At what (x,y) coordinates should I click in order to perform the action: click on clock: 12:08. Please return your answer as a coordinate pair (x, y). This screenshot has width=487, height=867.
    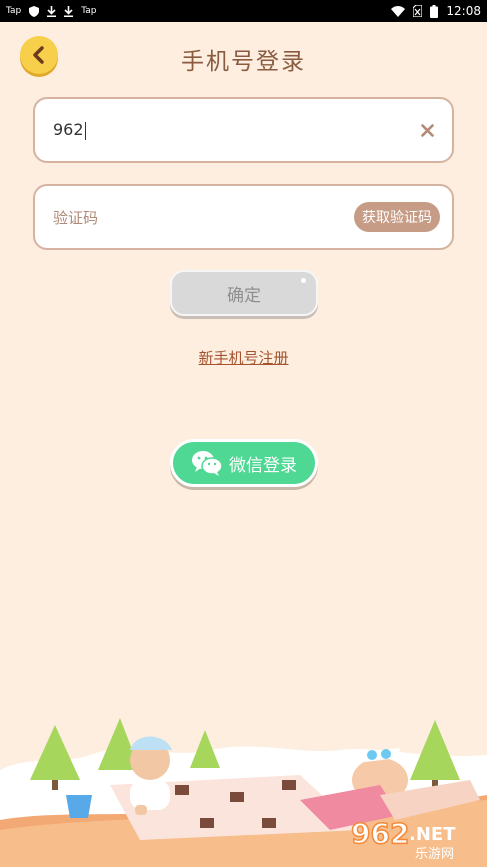
    Looking at the image, I should click on (463, 11).